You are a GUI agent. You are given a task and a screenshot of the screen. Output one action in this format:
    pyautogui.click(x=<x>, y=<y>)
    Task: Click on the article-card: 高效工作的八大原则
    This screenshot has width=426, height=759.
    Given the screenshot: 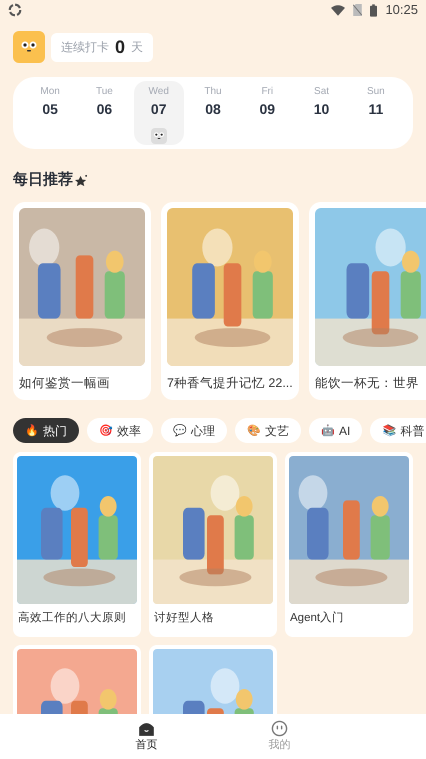 What is the action you would take?
    pyautogui.click(x=77, y=544)
    